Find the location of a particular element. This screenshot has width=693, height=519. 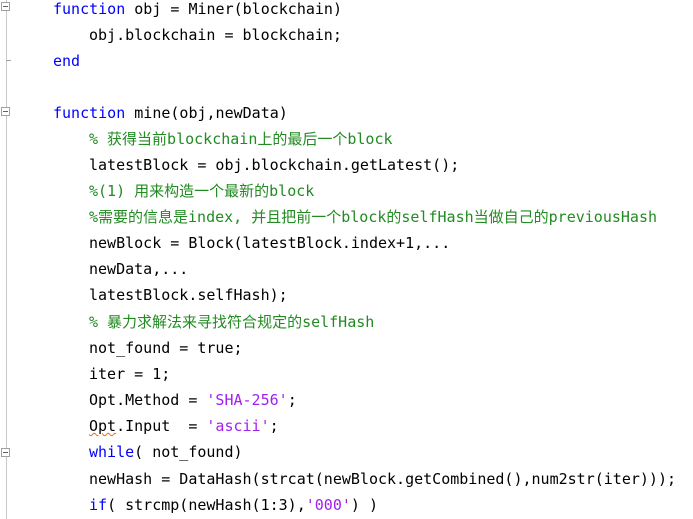

code-line: latestBlock.selfHash); is located at coordinates (188, 295).